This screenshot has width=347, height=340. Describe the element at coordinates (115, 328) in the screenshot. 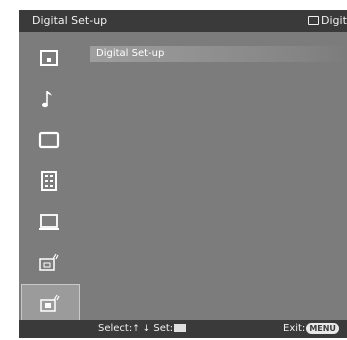

I see `select-label: Select:` at that location.